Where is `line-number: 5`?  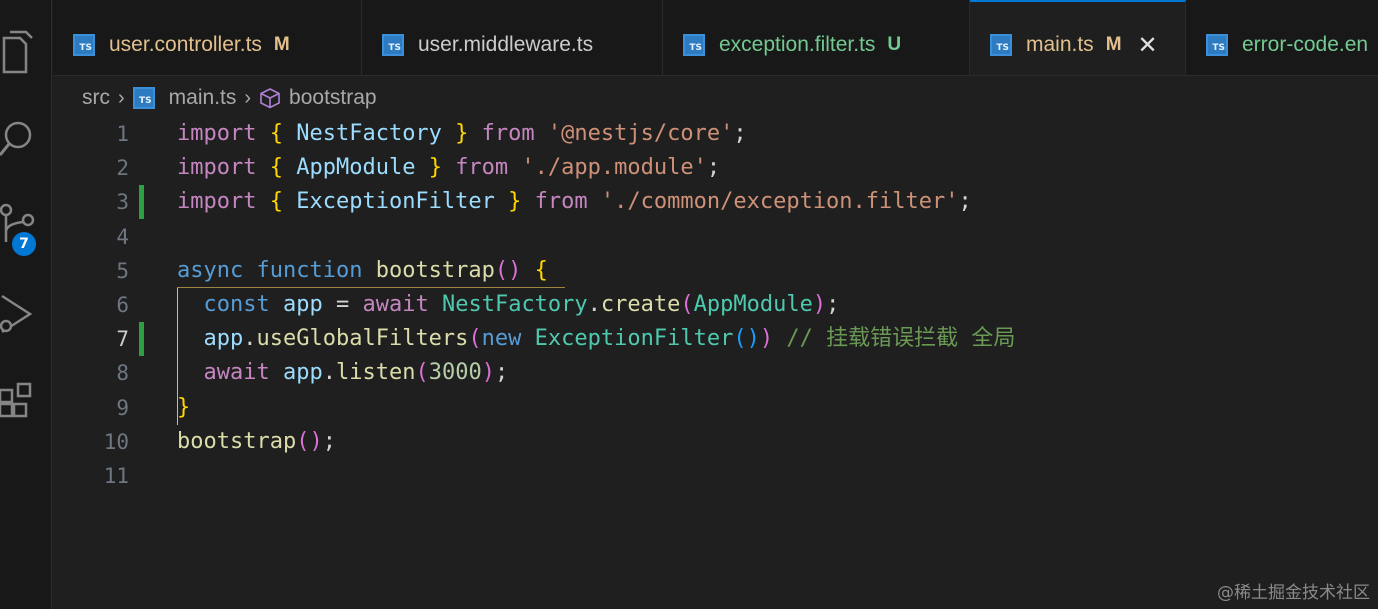 line-number: 5 is located at coordinates (122, 270).